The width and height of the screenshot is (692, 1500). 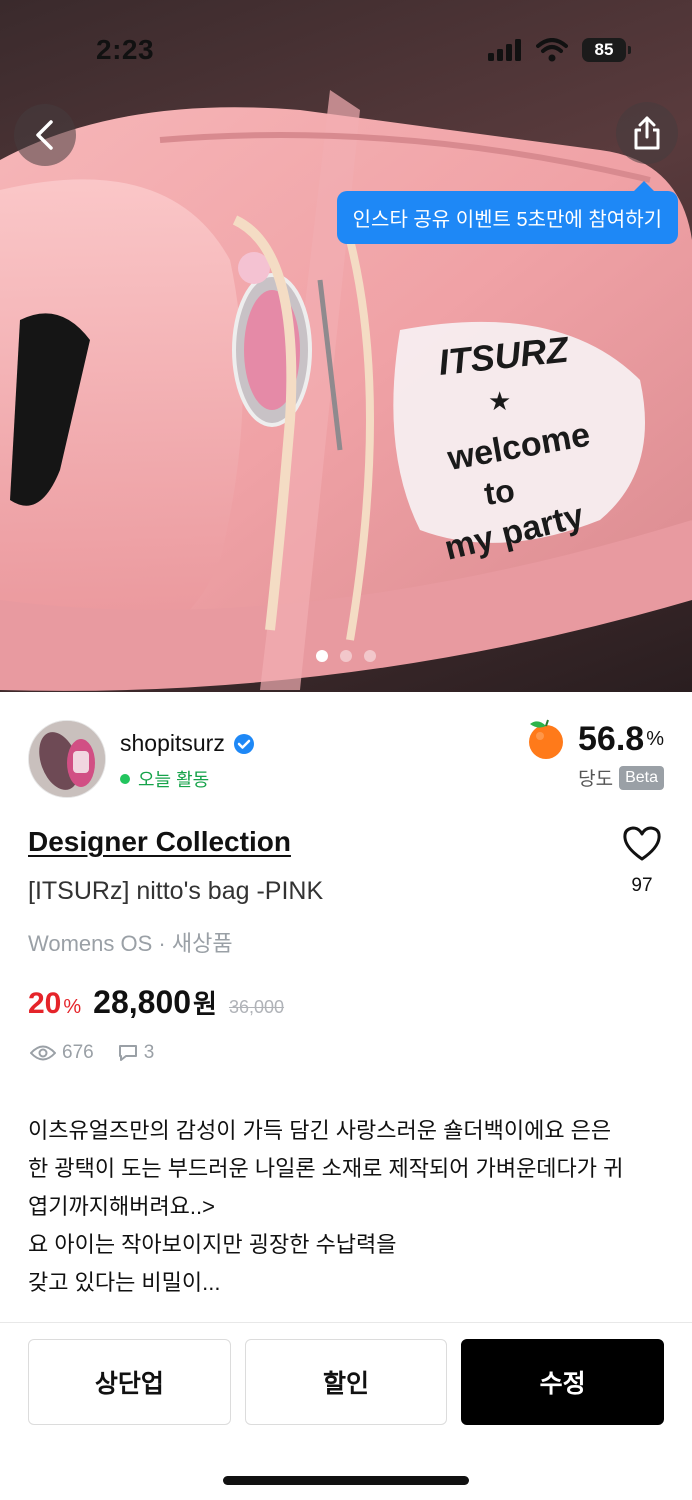 I want to click on discount-unit: %, so click(x=72, y=1007).